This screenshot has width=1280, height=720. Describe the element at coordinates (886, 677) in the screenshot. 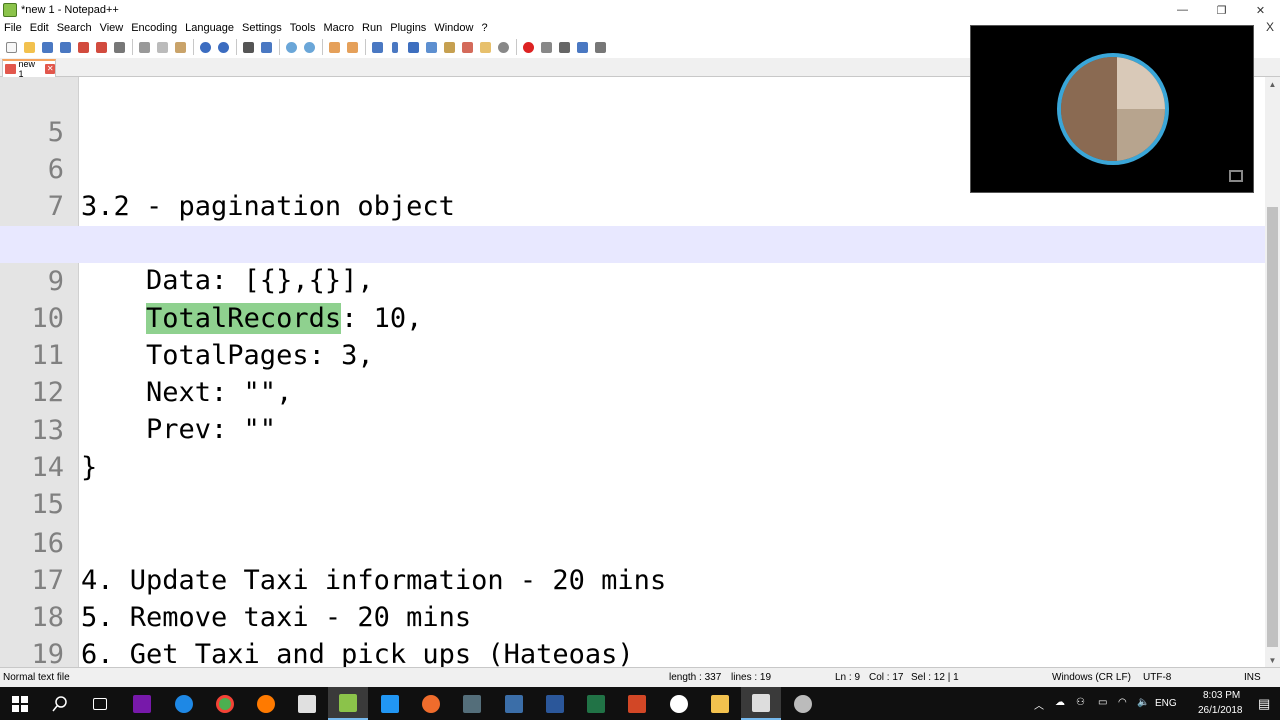

I see `status-col: Col : 17` at that location.